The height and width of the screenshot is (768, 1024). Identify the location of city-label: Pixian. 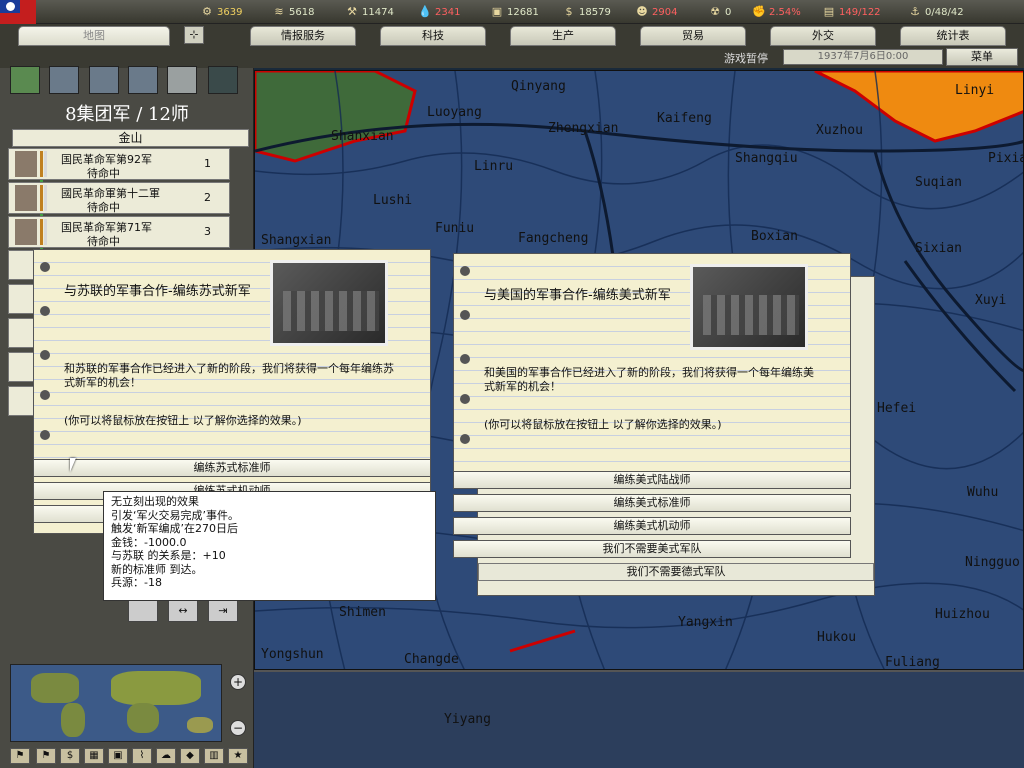
(1005, 158).